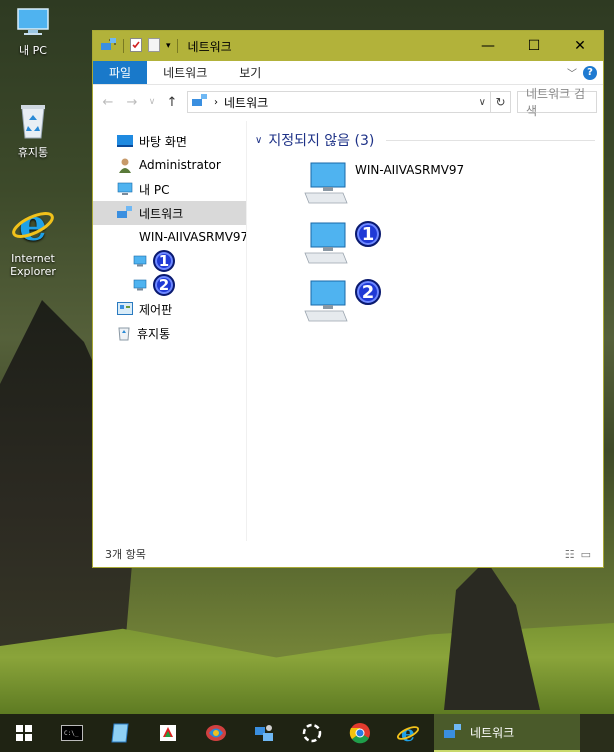 The height and width of the screenshot is (752, 614). I want to click on tab-view: 보기, so click(250, 72).